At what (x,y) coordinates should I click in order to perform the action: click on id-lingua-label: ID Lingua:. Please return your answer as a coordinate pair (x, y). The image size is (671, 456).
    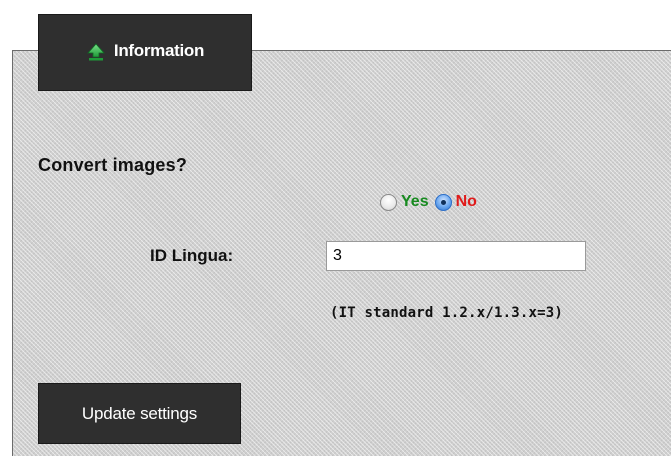
    Looking at the image, I should click on (192, 255).